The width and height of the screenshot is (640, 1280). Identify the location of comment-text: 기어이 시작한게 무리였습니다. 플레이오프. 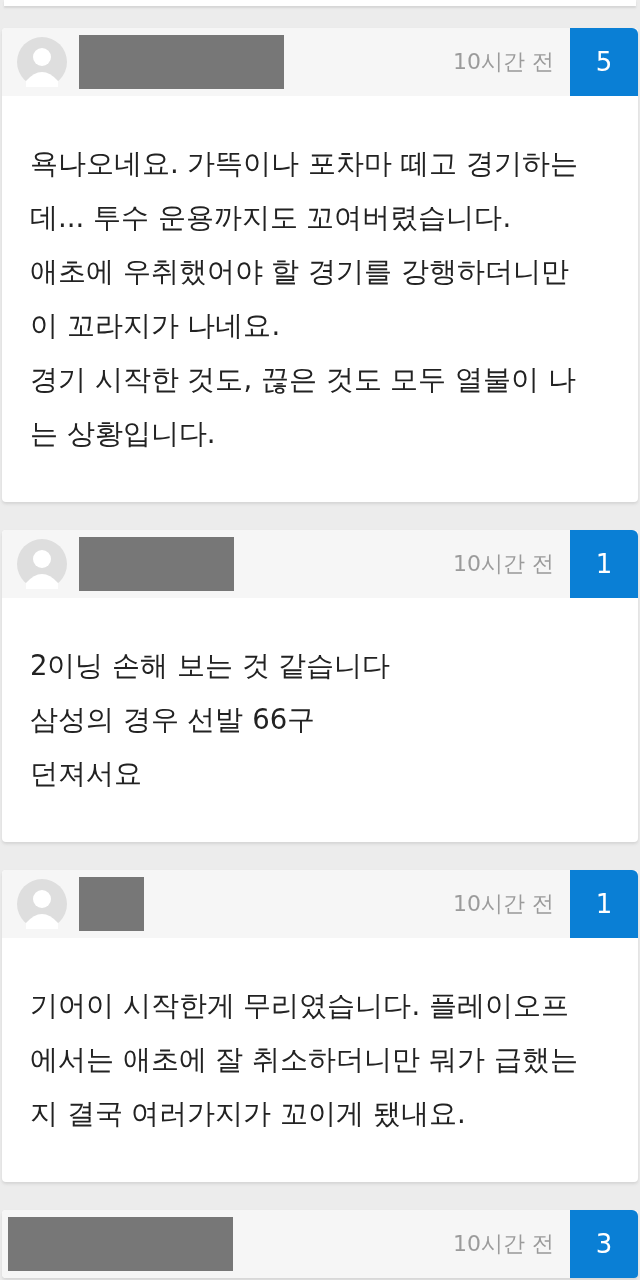
(300, 1005).